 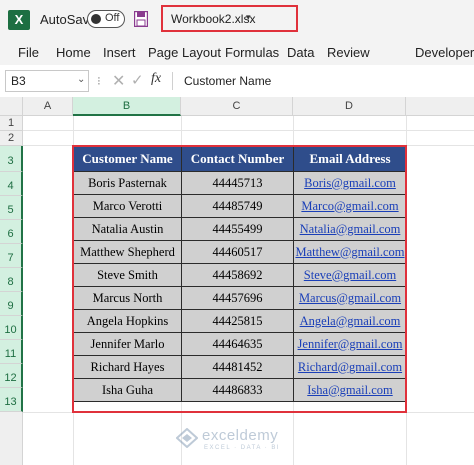 What do you see at coordinates (11, 208) in the screenshot?
I see `row-header-5: 5` at bounding box center [11, 208].